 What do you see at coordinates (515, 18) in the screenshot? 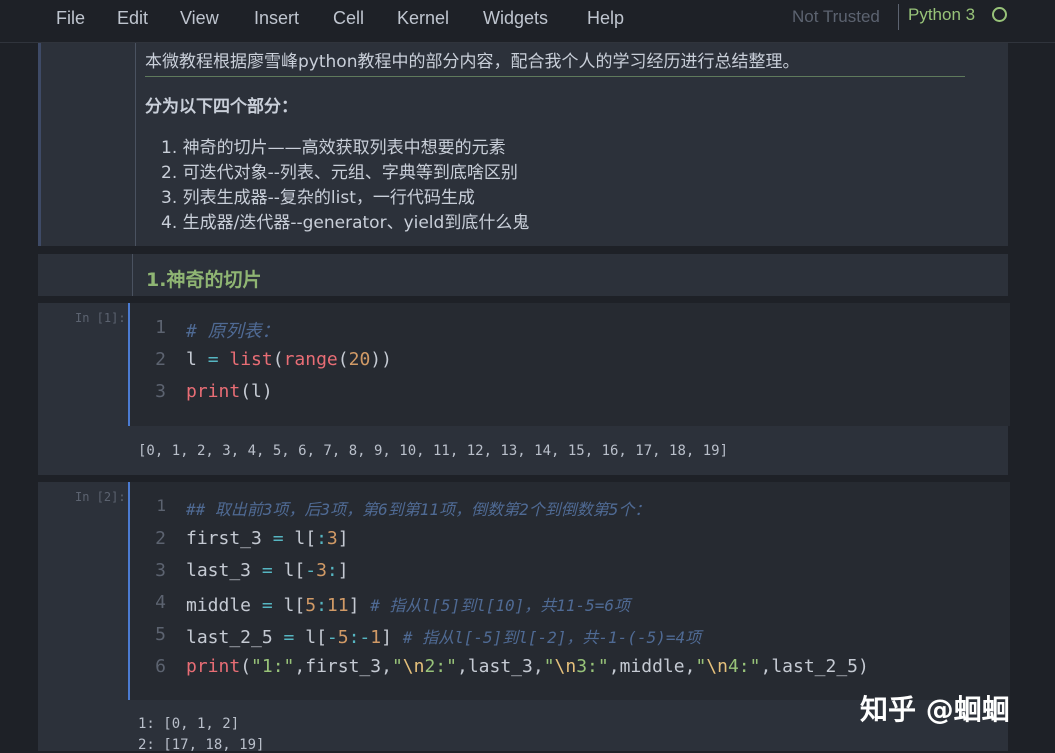
I see `menu-widgets: Widgets` at bounding box center [515, 18].